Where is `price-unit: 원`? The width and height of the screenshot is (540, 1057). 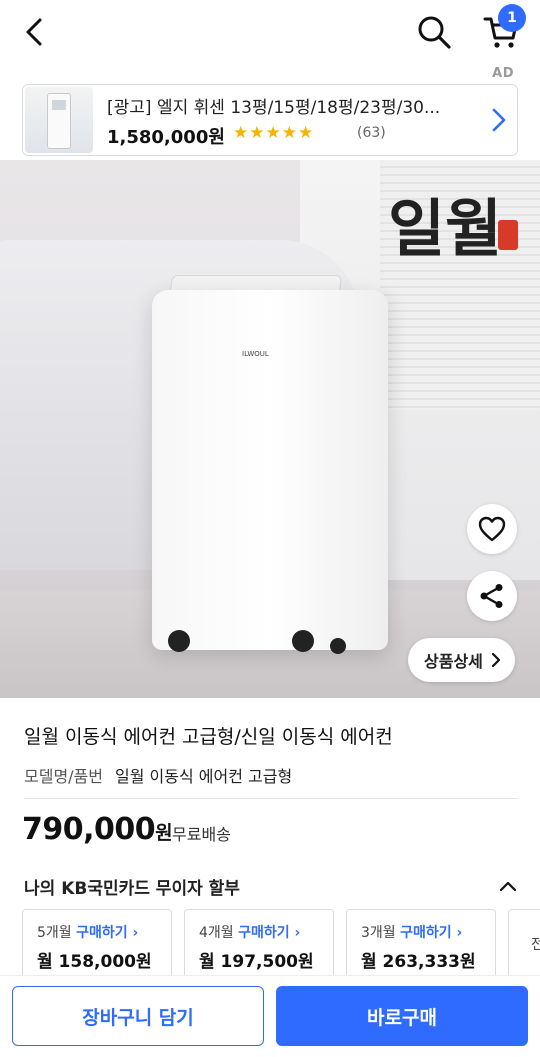
price-unit: 원 is located at coordinates (164, 833).